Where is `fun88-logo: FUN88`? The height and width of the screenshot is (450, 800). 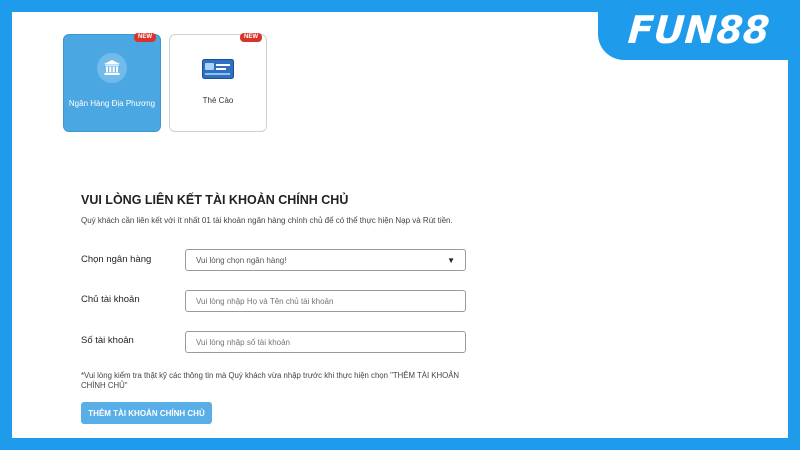 fun88-logo: FUN88 is located at coordinates (699, 30).